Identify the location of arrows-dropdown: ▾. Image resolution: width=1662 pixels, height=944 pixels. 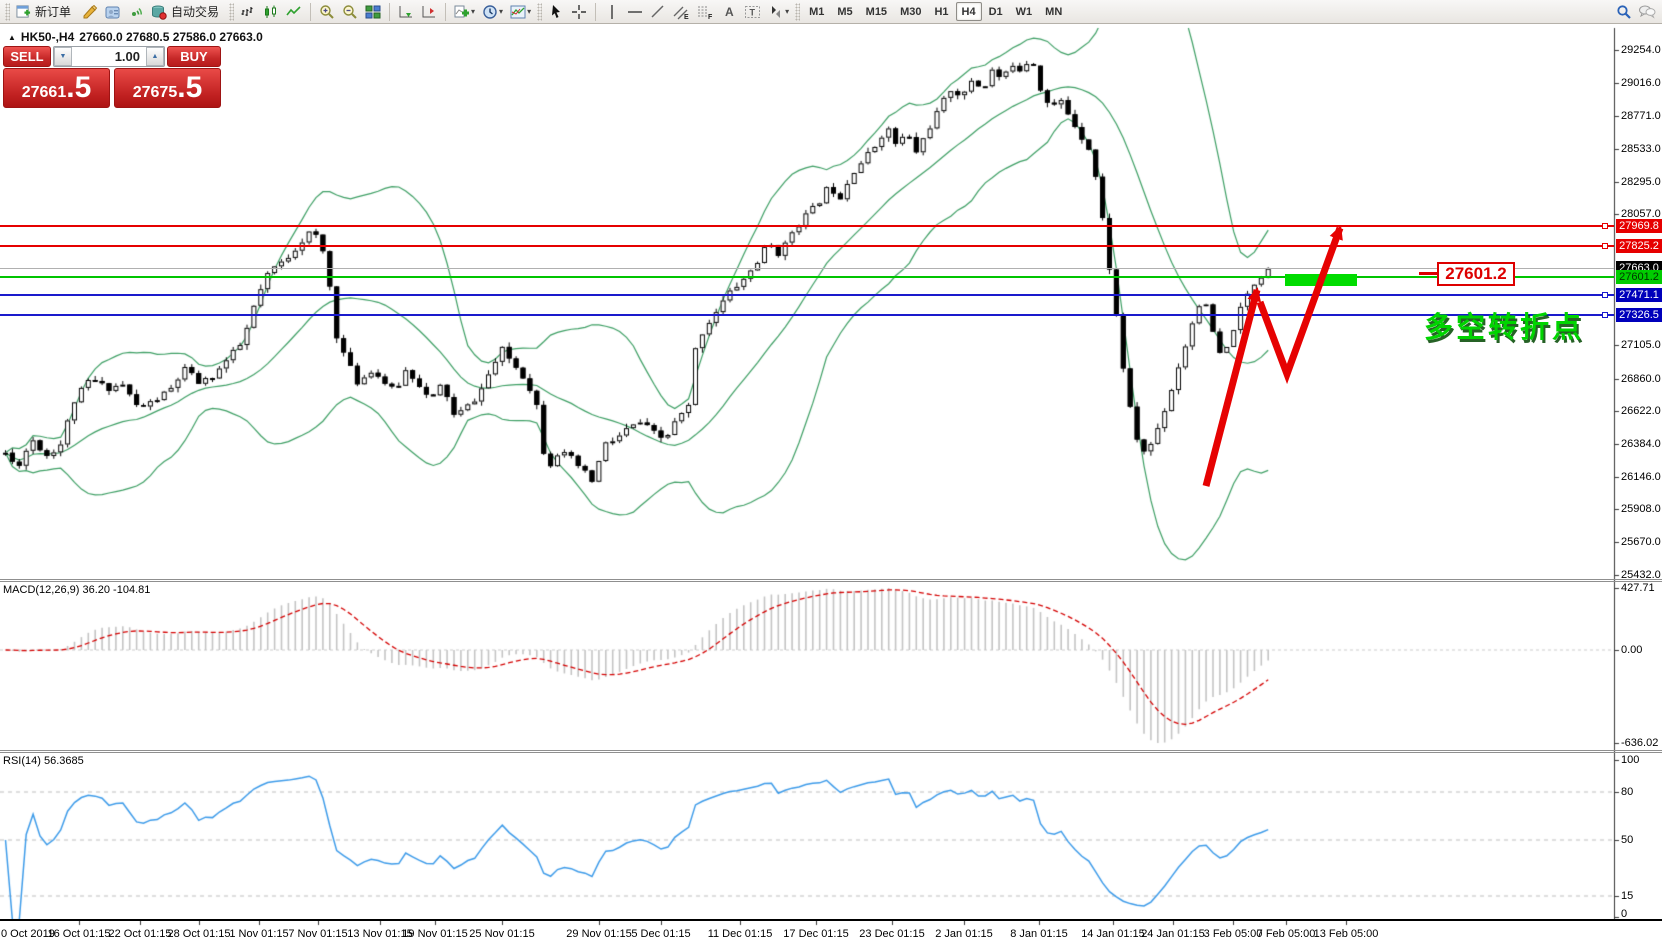
(787, 11).